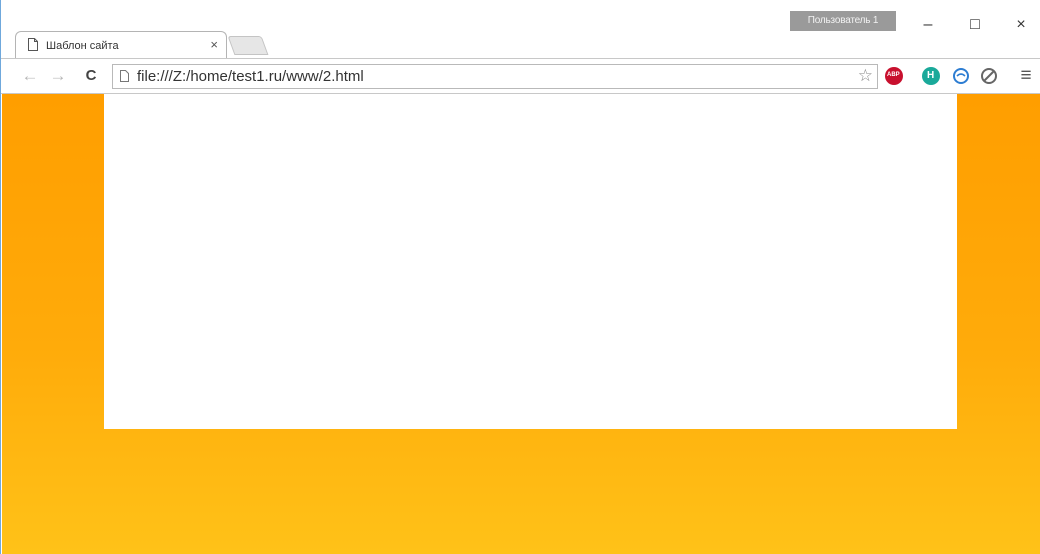 Image resolution: width=1040 pixels, height=554 pixels. I want to click on disable-icon, so click(989, 76).